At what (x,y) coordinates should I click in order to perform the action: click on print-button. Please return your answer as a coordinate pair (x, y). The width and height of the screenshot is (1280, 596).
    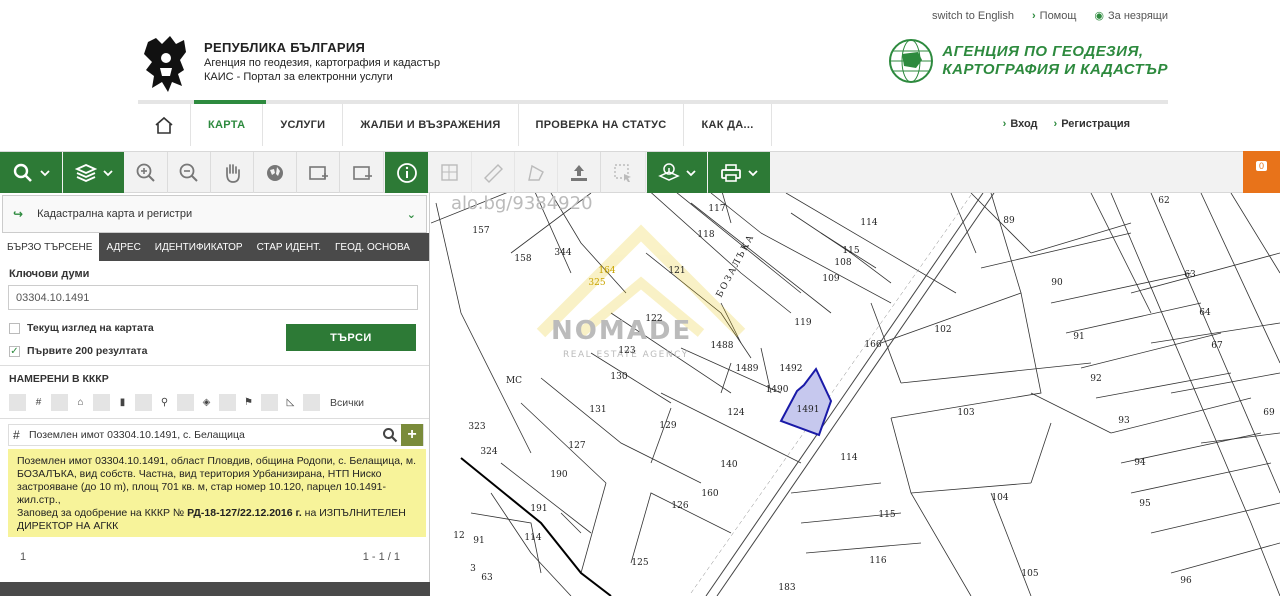
    Looking at the image, I should click on (739, 173).